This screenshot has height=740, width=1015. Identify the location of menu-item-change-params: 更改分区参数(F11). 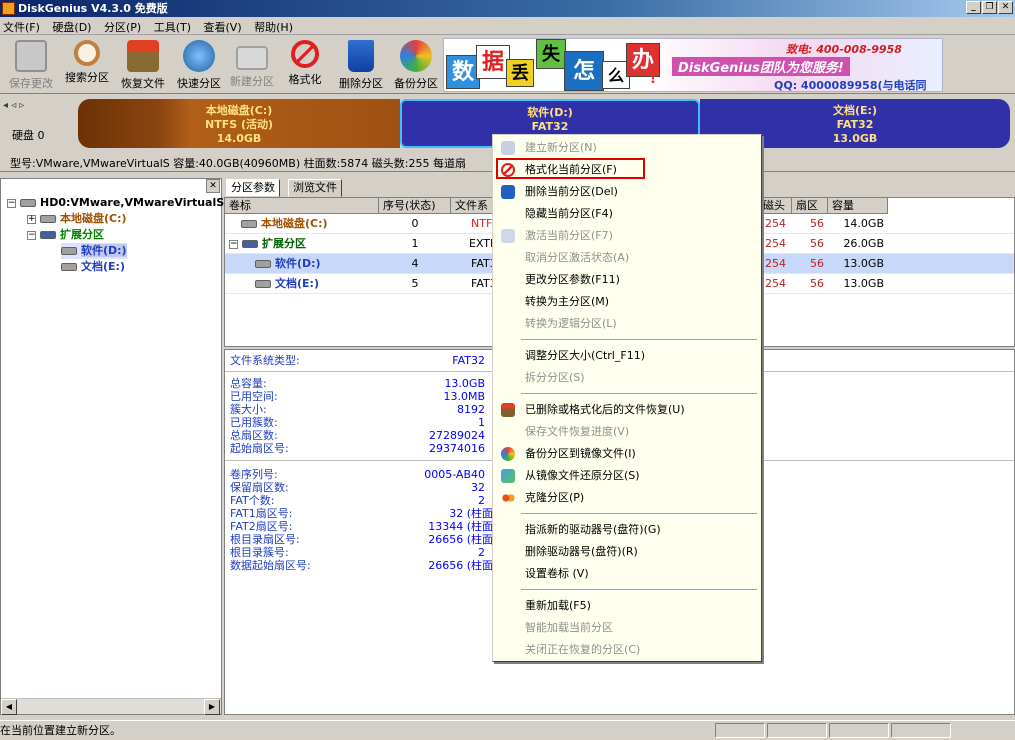
(627, 280).